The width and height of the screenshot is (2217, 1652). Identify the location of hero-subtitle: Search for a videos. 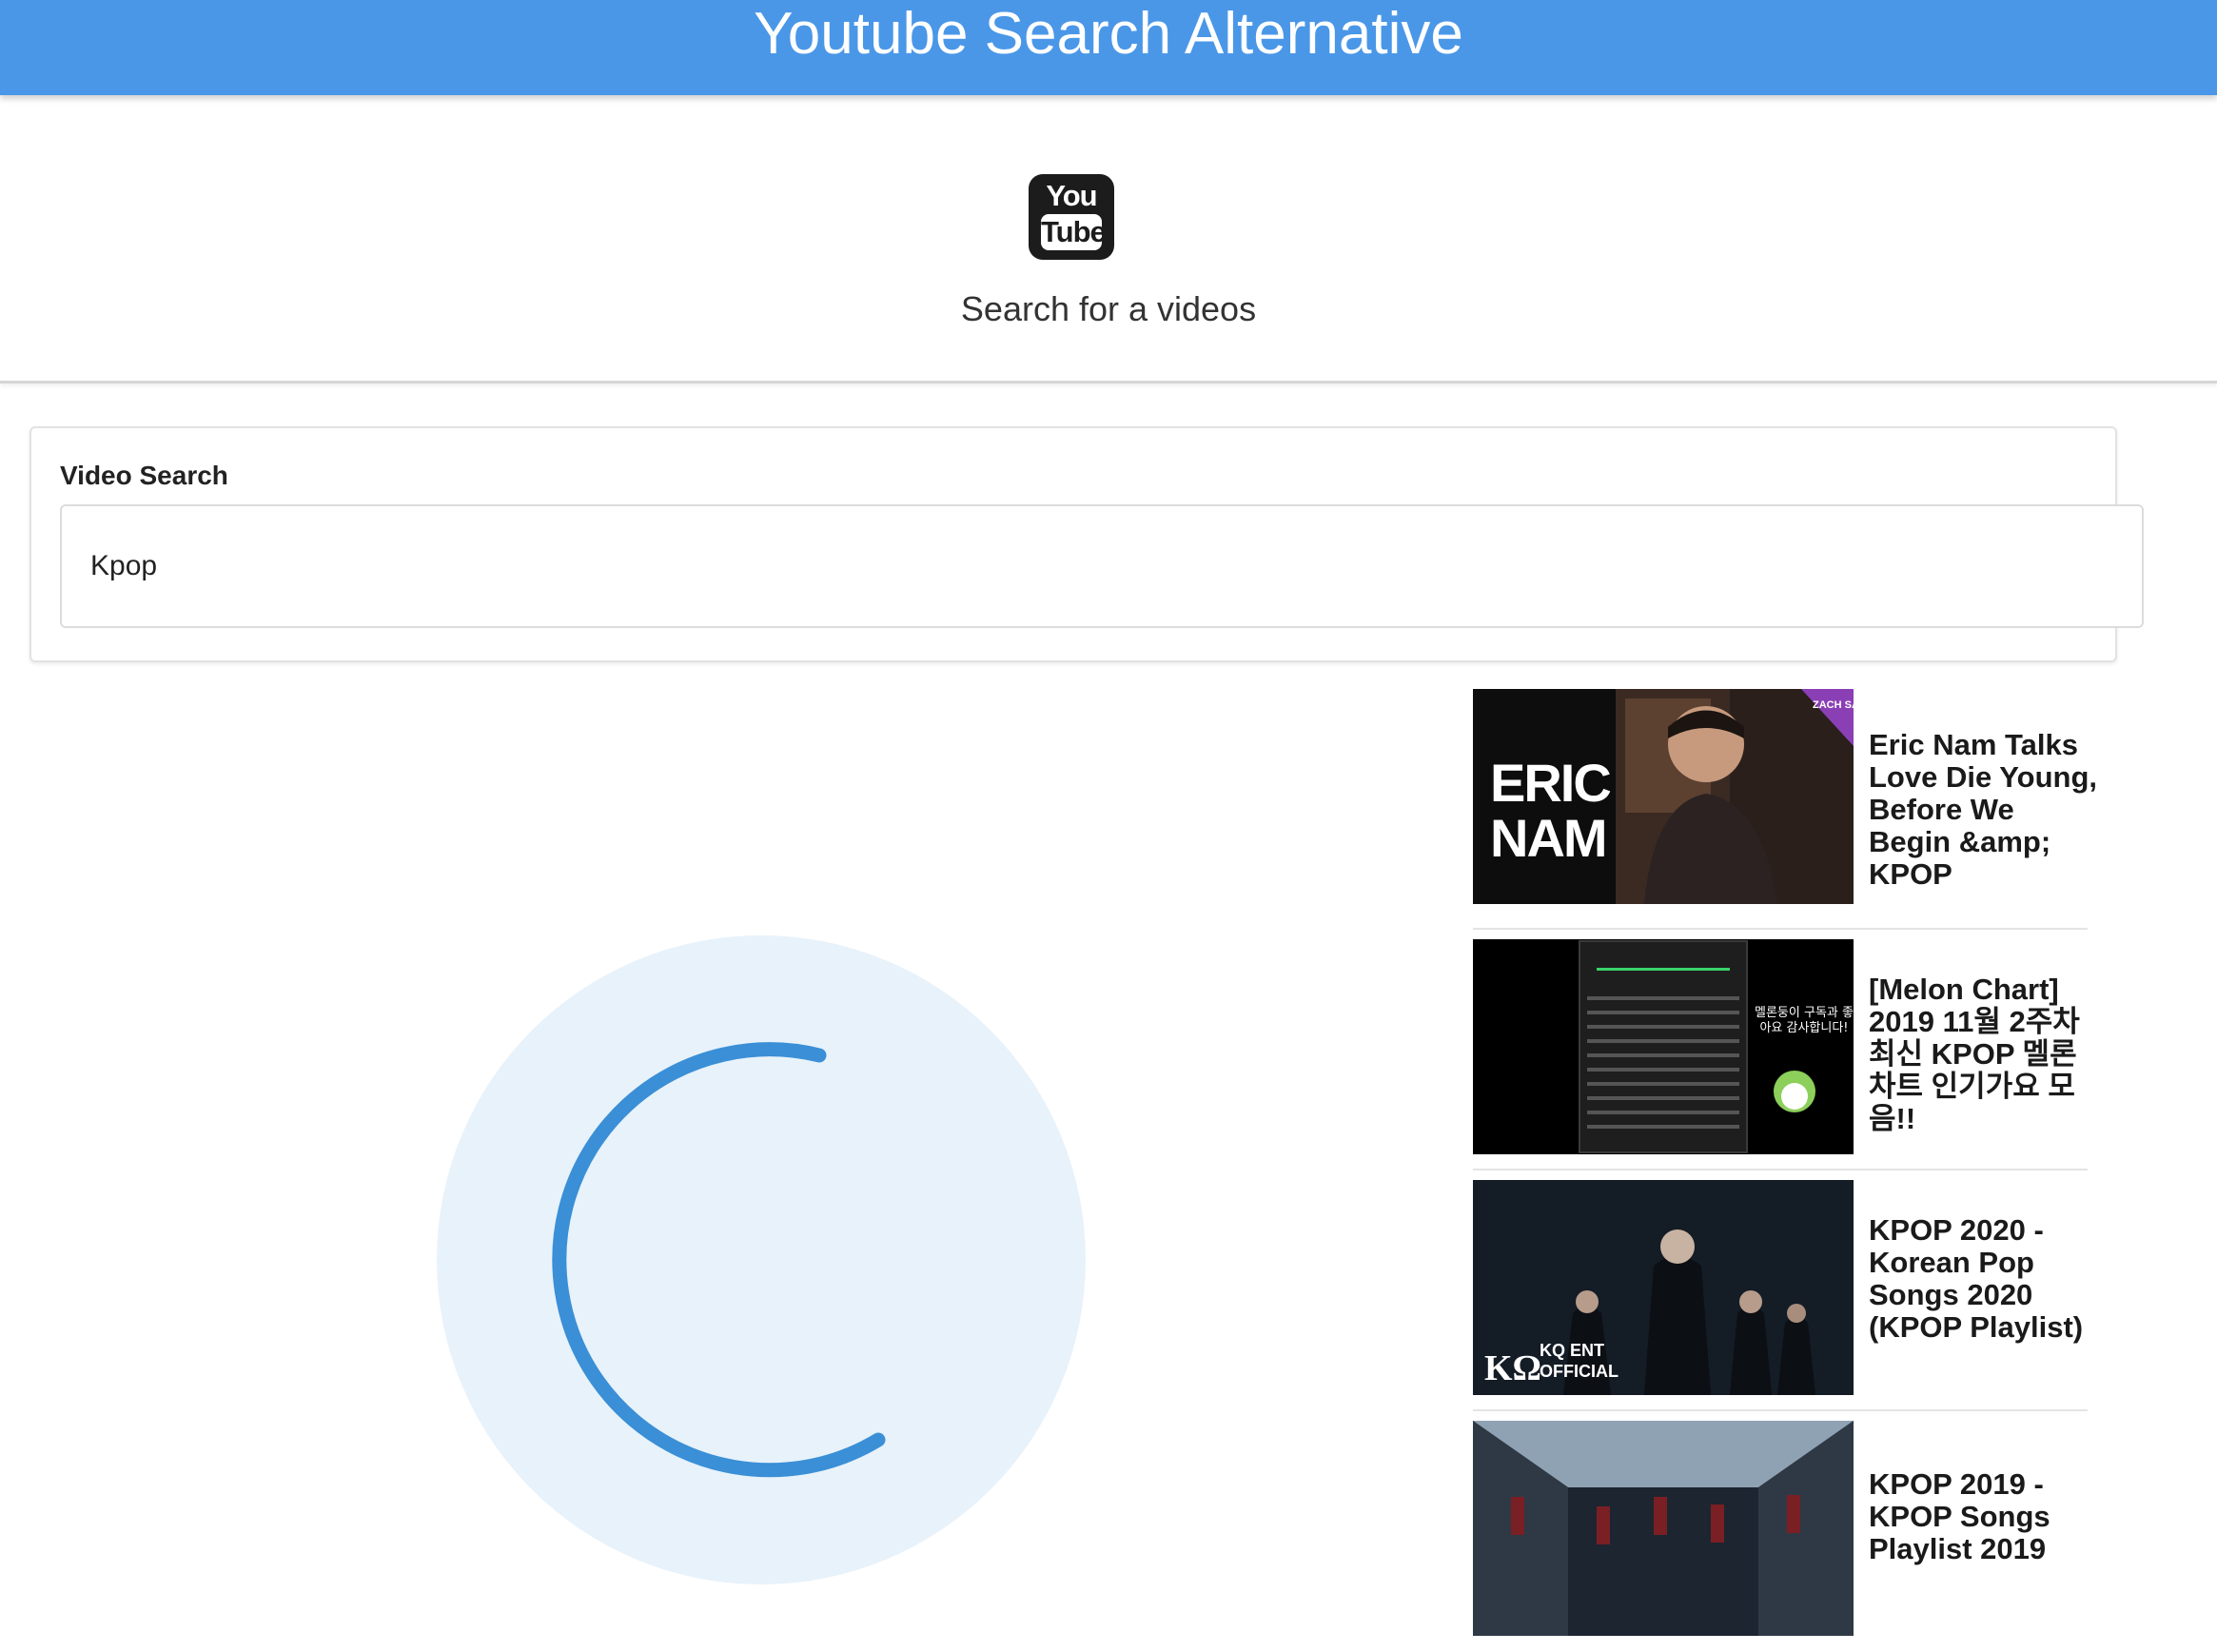
(1108, 309).